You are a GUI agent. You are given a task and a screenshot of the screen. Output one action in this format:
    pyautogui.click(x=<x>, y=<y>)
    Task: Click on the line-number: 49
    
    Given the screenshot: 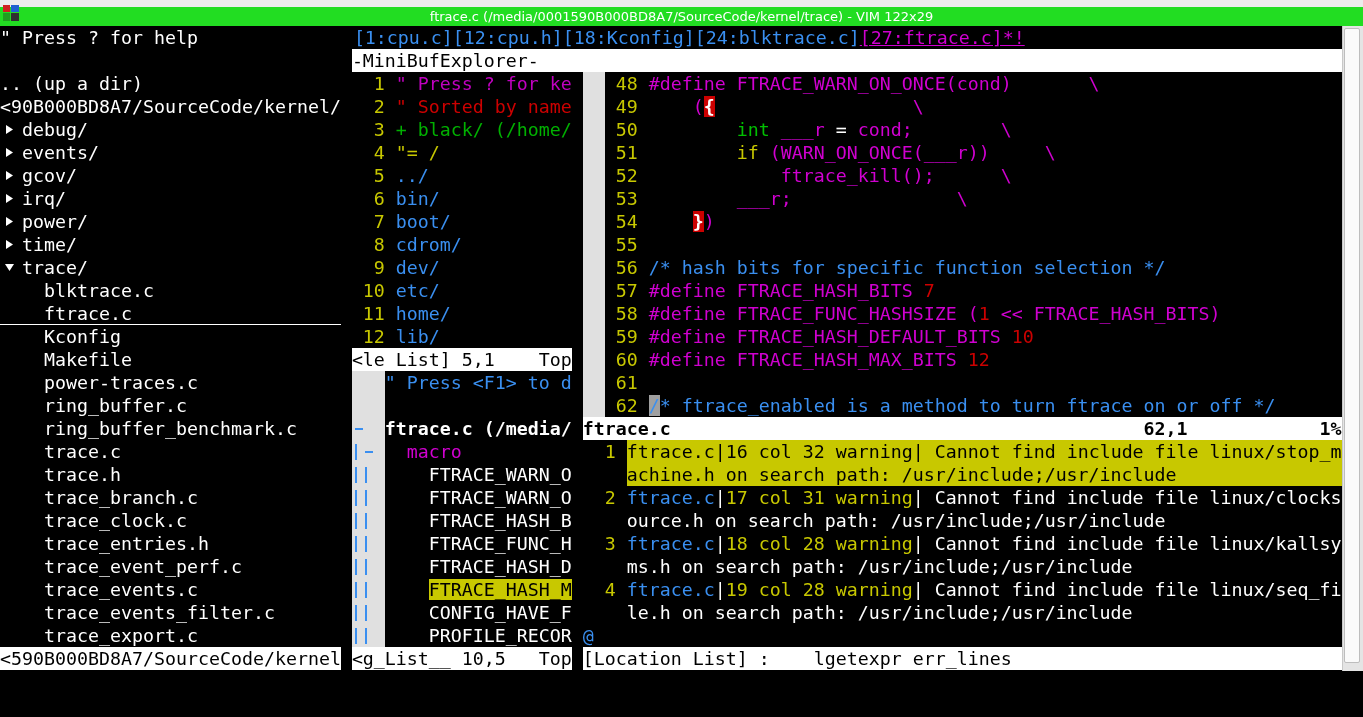 What is the action you would take?
    pyautogui.click(x=626, y=106)
    